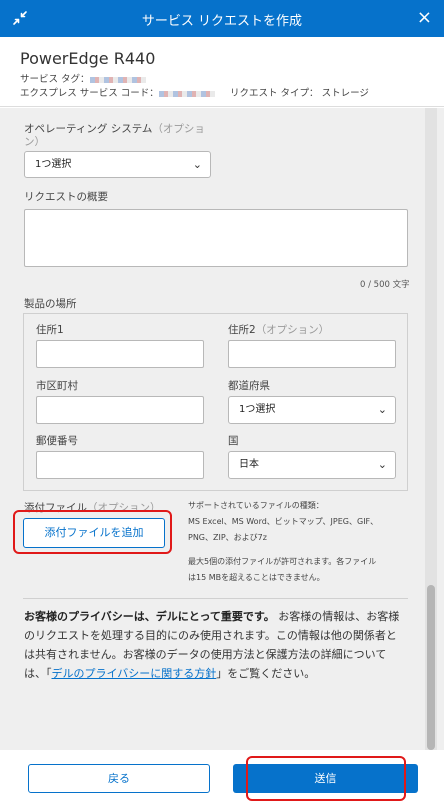 This screenshot has width=444, height=810. I want to click on express-service-code: エクスプレス サービス コード：, so click(117, 92).